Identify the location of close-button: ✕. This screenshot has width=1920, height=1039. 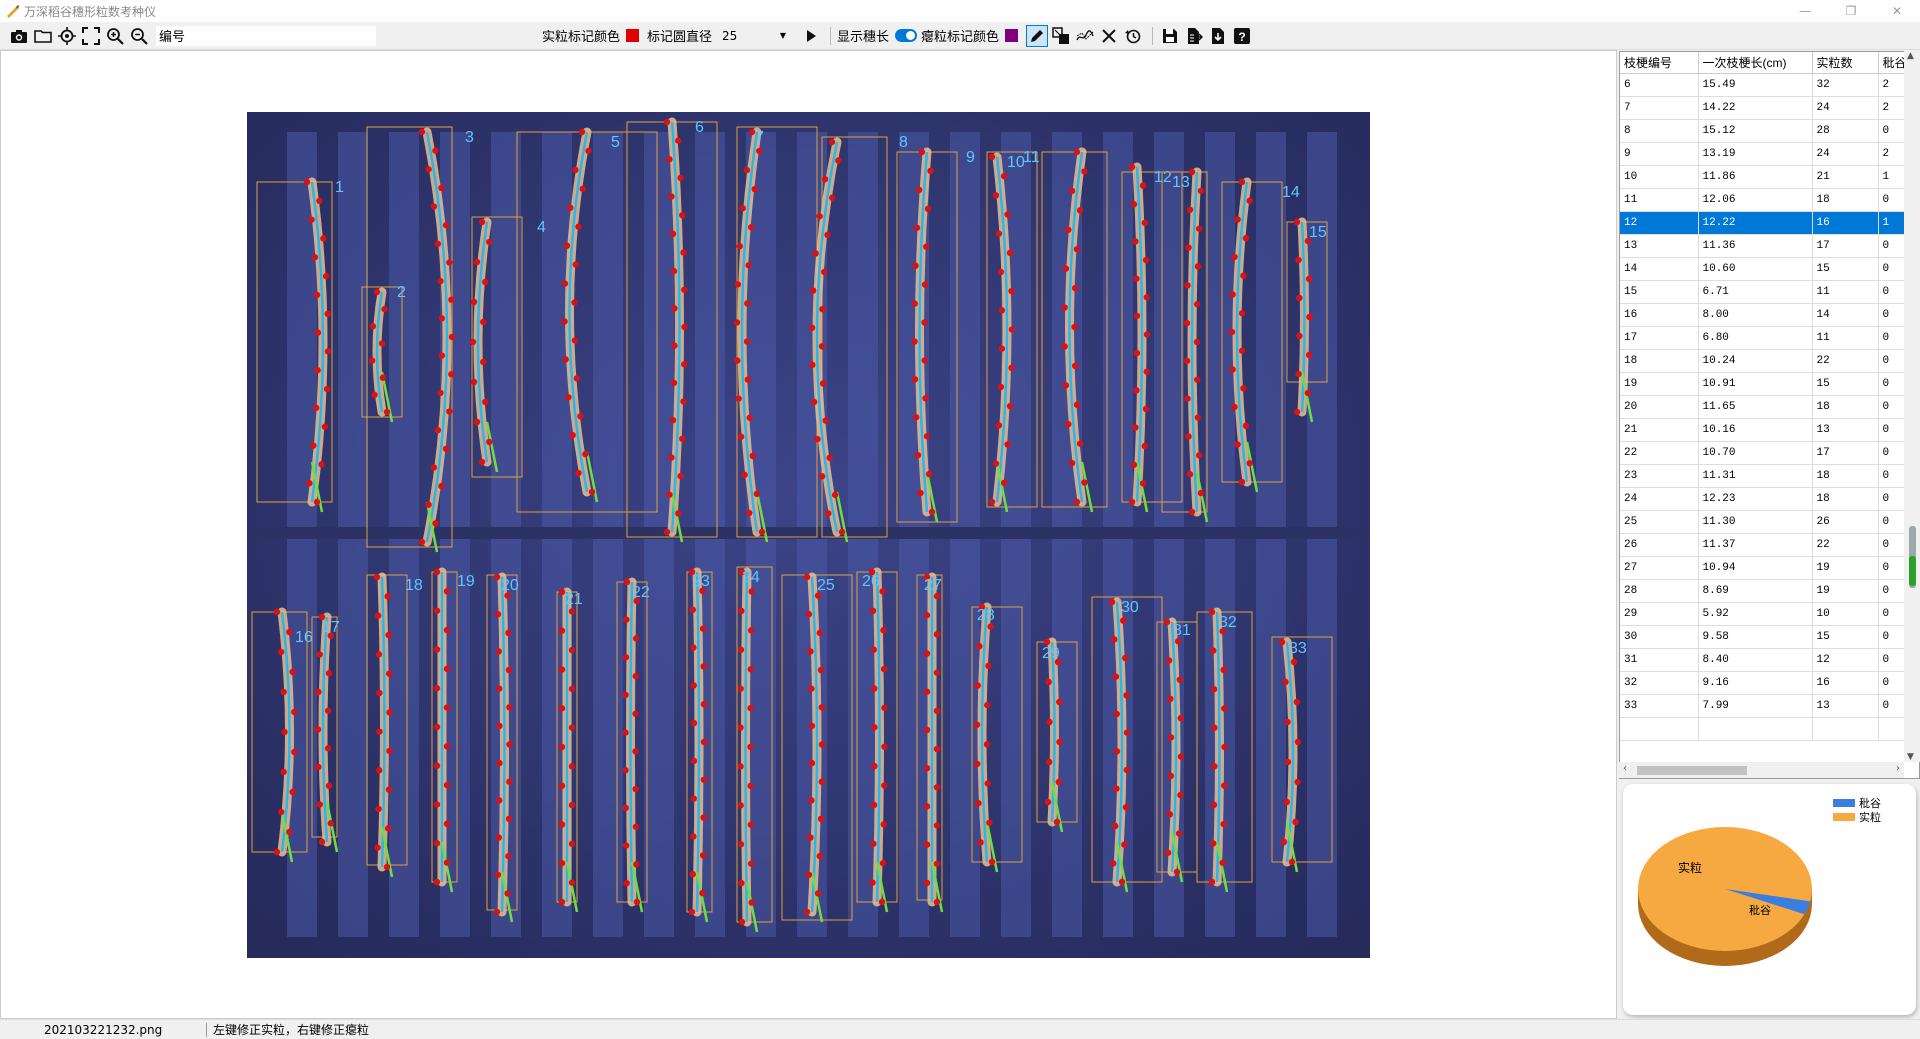
(1897, 11).